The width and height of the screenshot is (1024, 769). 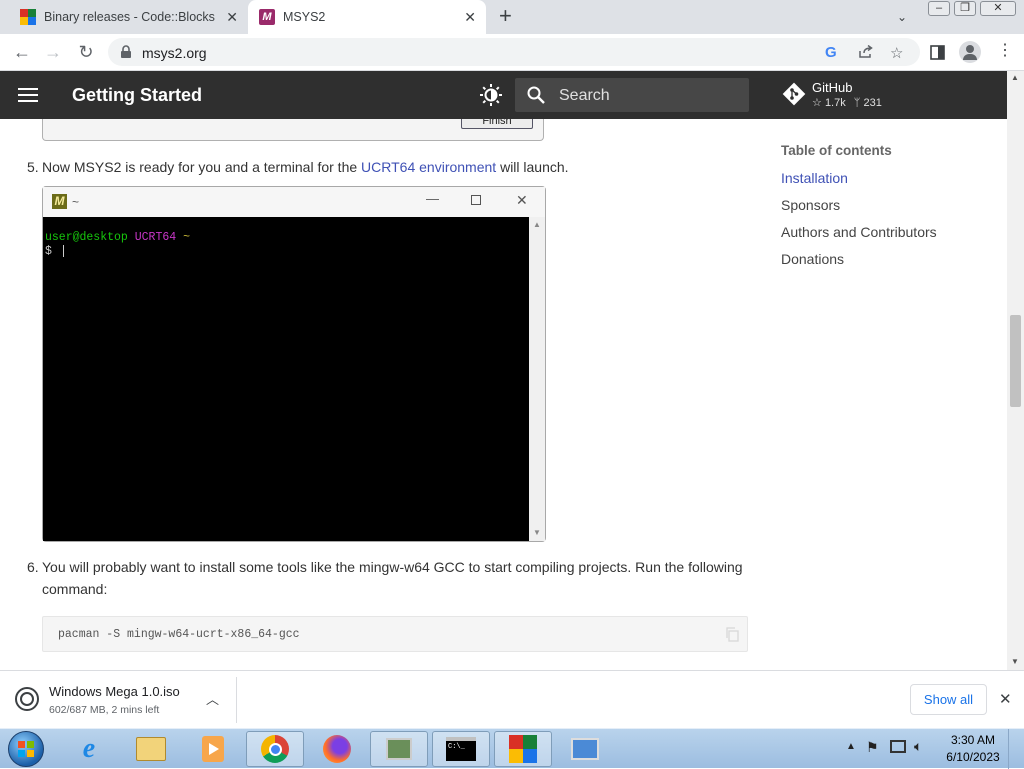 What do you see at coordinates (76, 202) in the screenshot?
I see `terminal-title: ~` at bounding box center [76, 202].